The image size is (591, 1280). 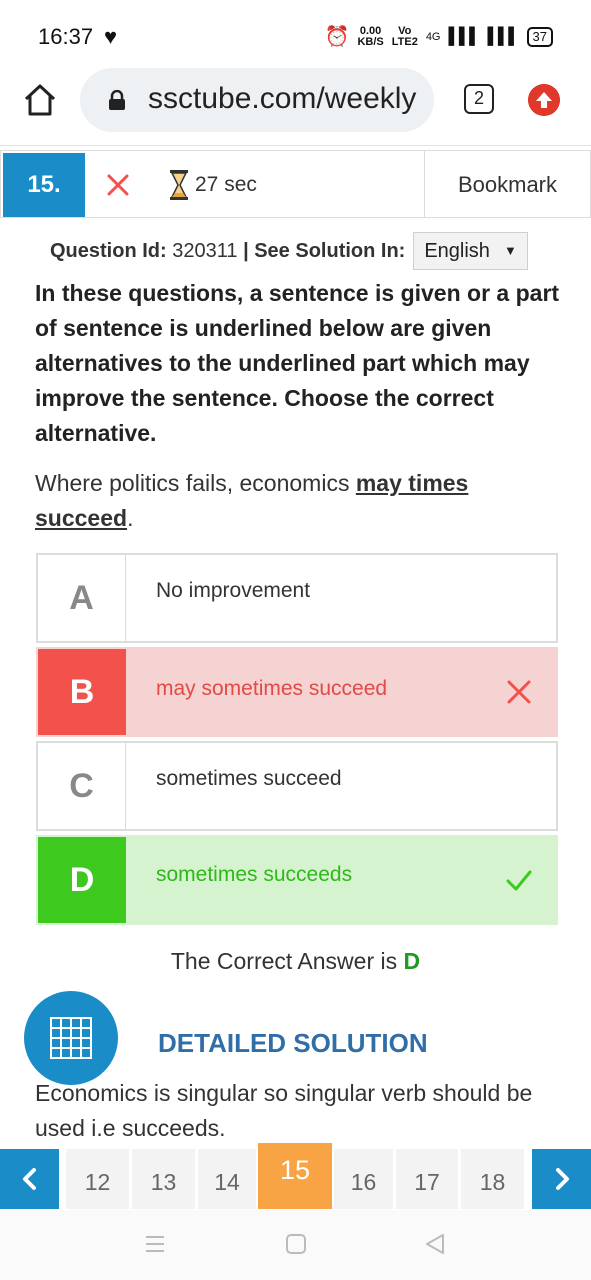 I want to click on solution-language-label: | See Solution In:, so click(x=324, y=250).